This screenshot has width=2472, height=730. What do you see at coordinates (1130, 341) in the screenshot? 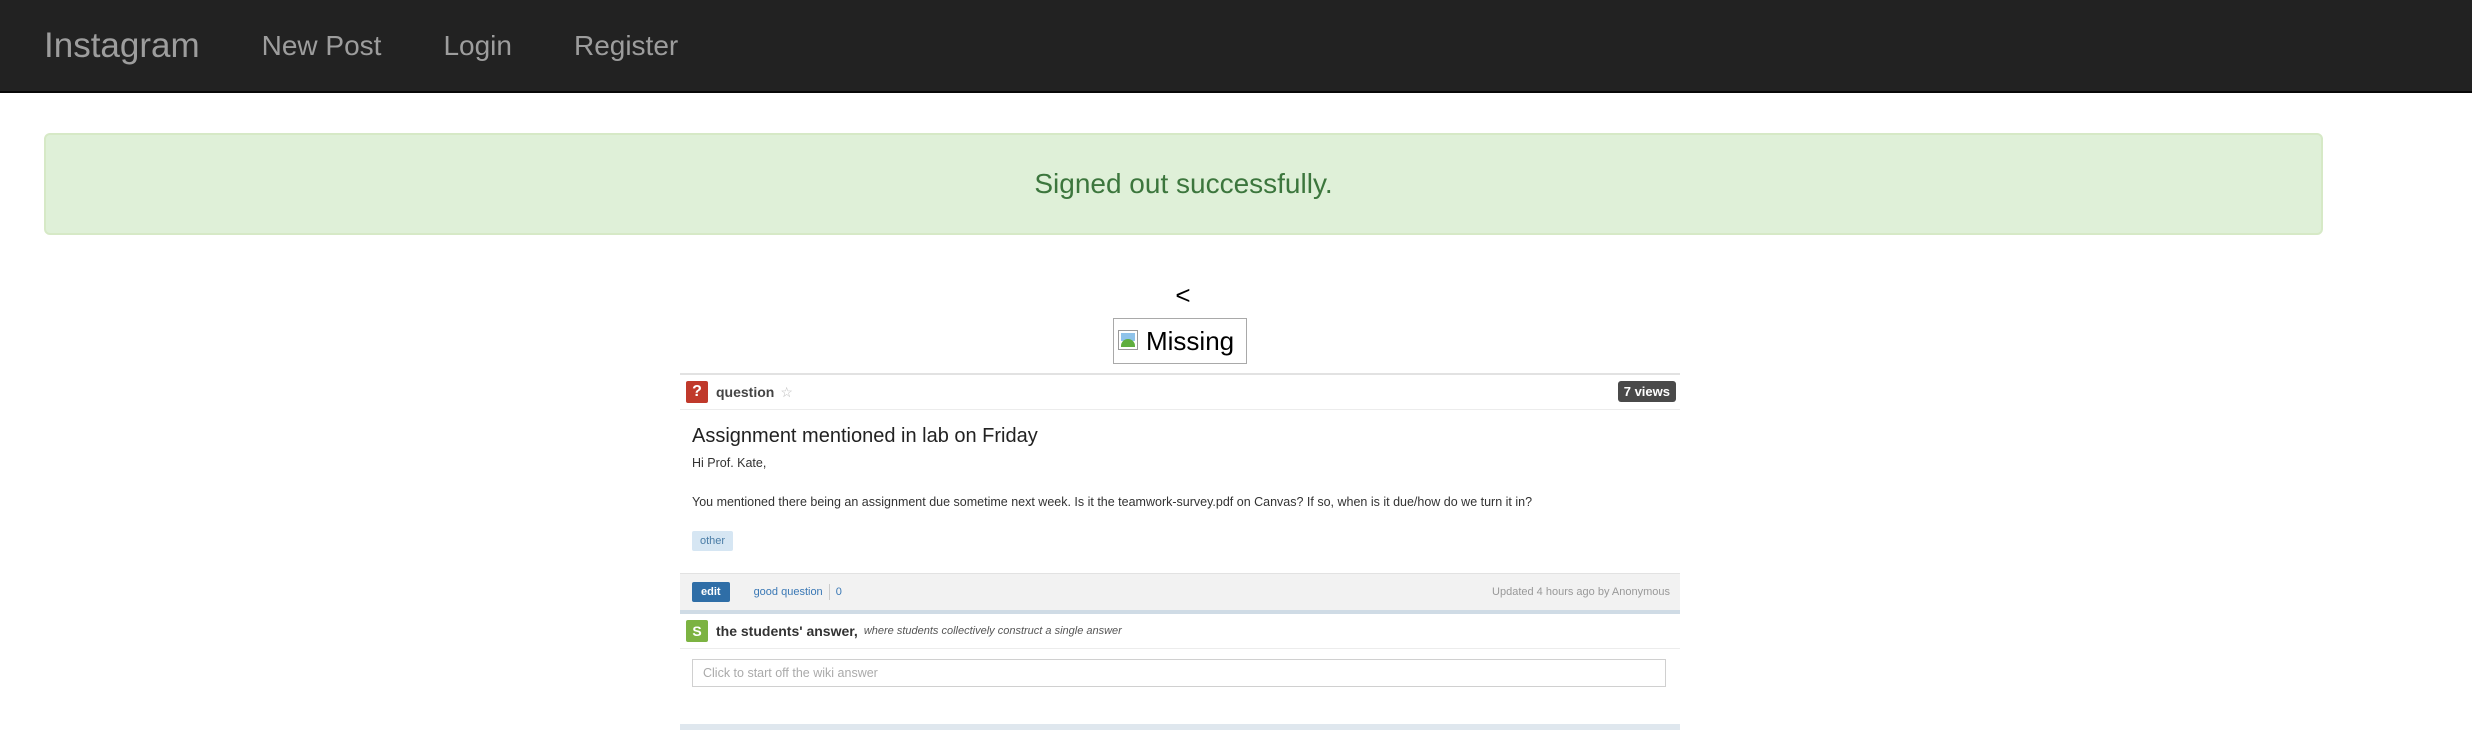
I see `broken-image-icon` at bounding box center [1130, 341].